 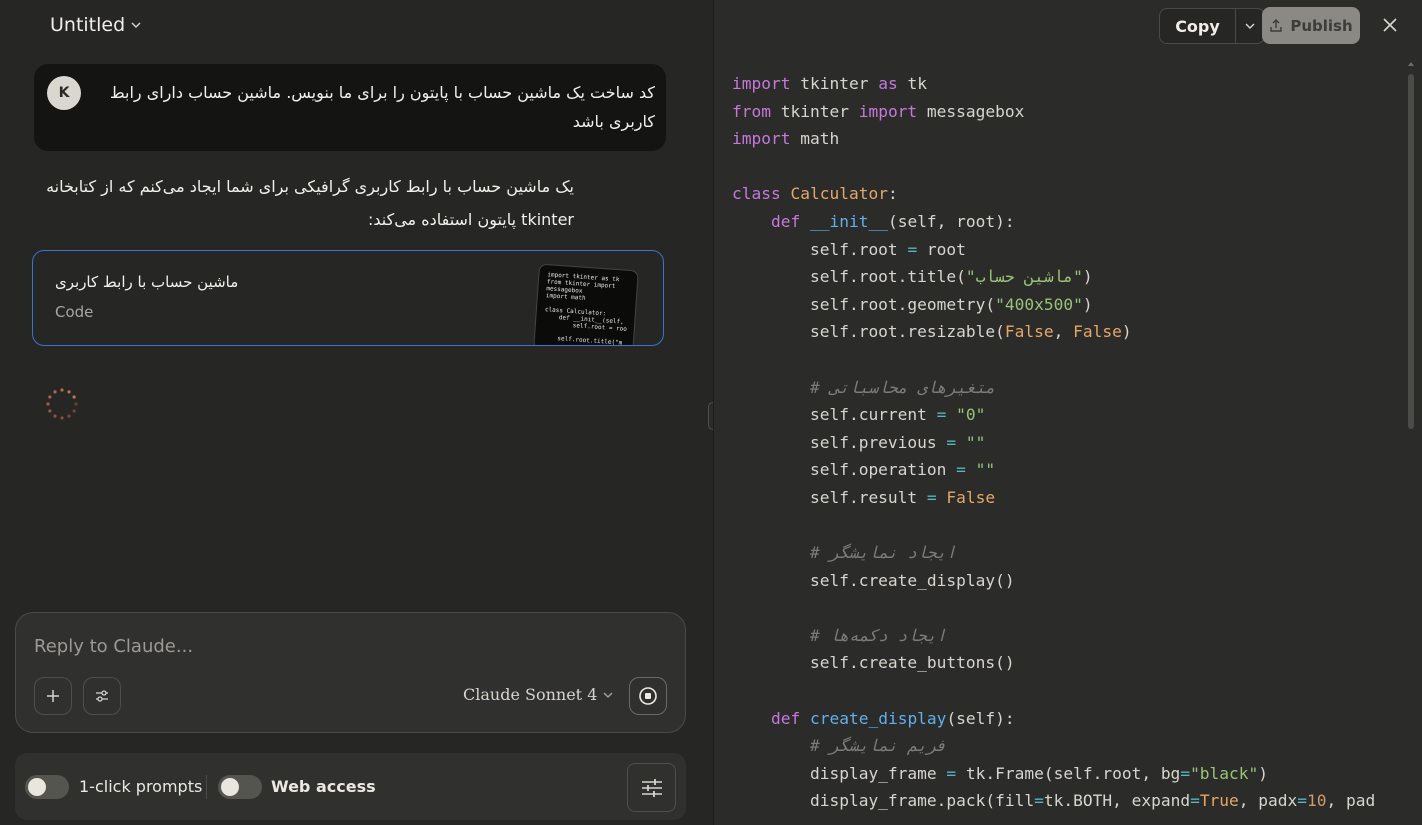 What do you see at coordinates (839, 773) in the screenshot?
I see `code-token: display_frame` at bounding box center [839, 773].